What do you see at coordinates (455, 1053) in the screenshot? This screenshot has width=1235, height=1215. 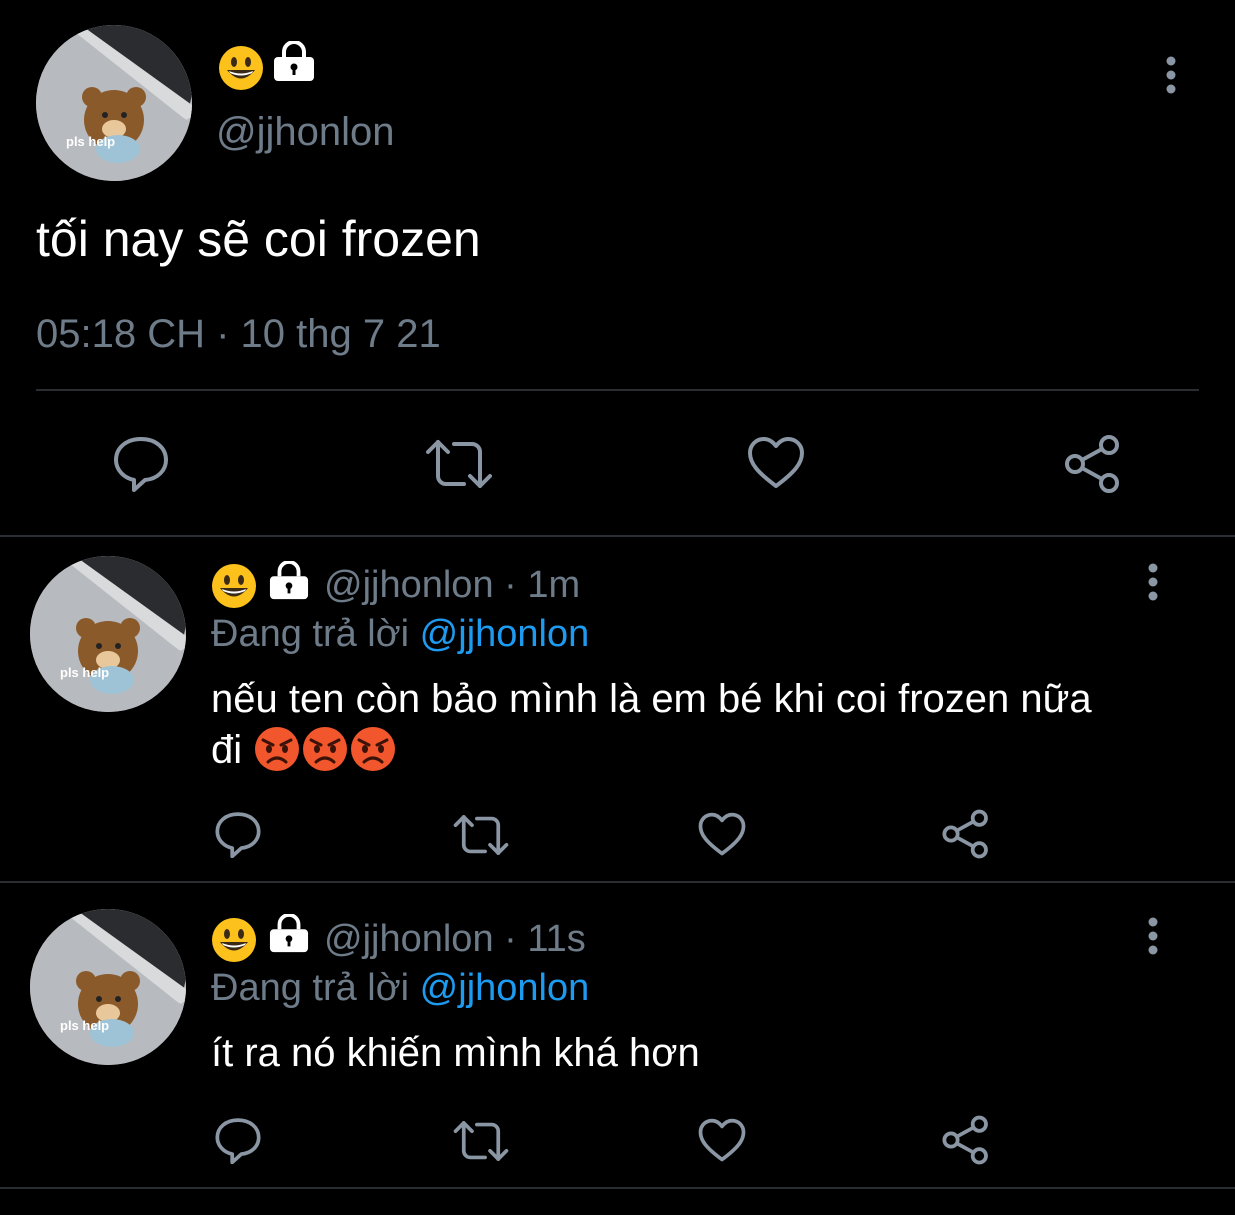 I see `reply-text: ít ra nó khiến mình khá hơn` at bounding box center [455, 1053].